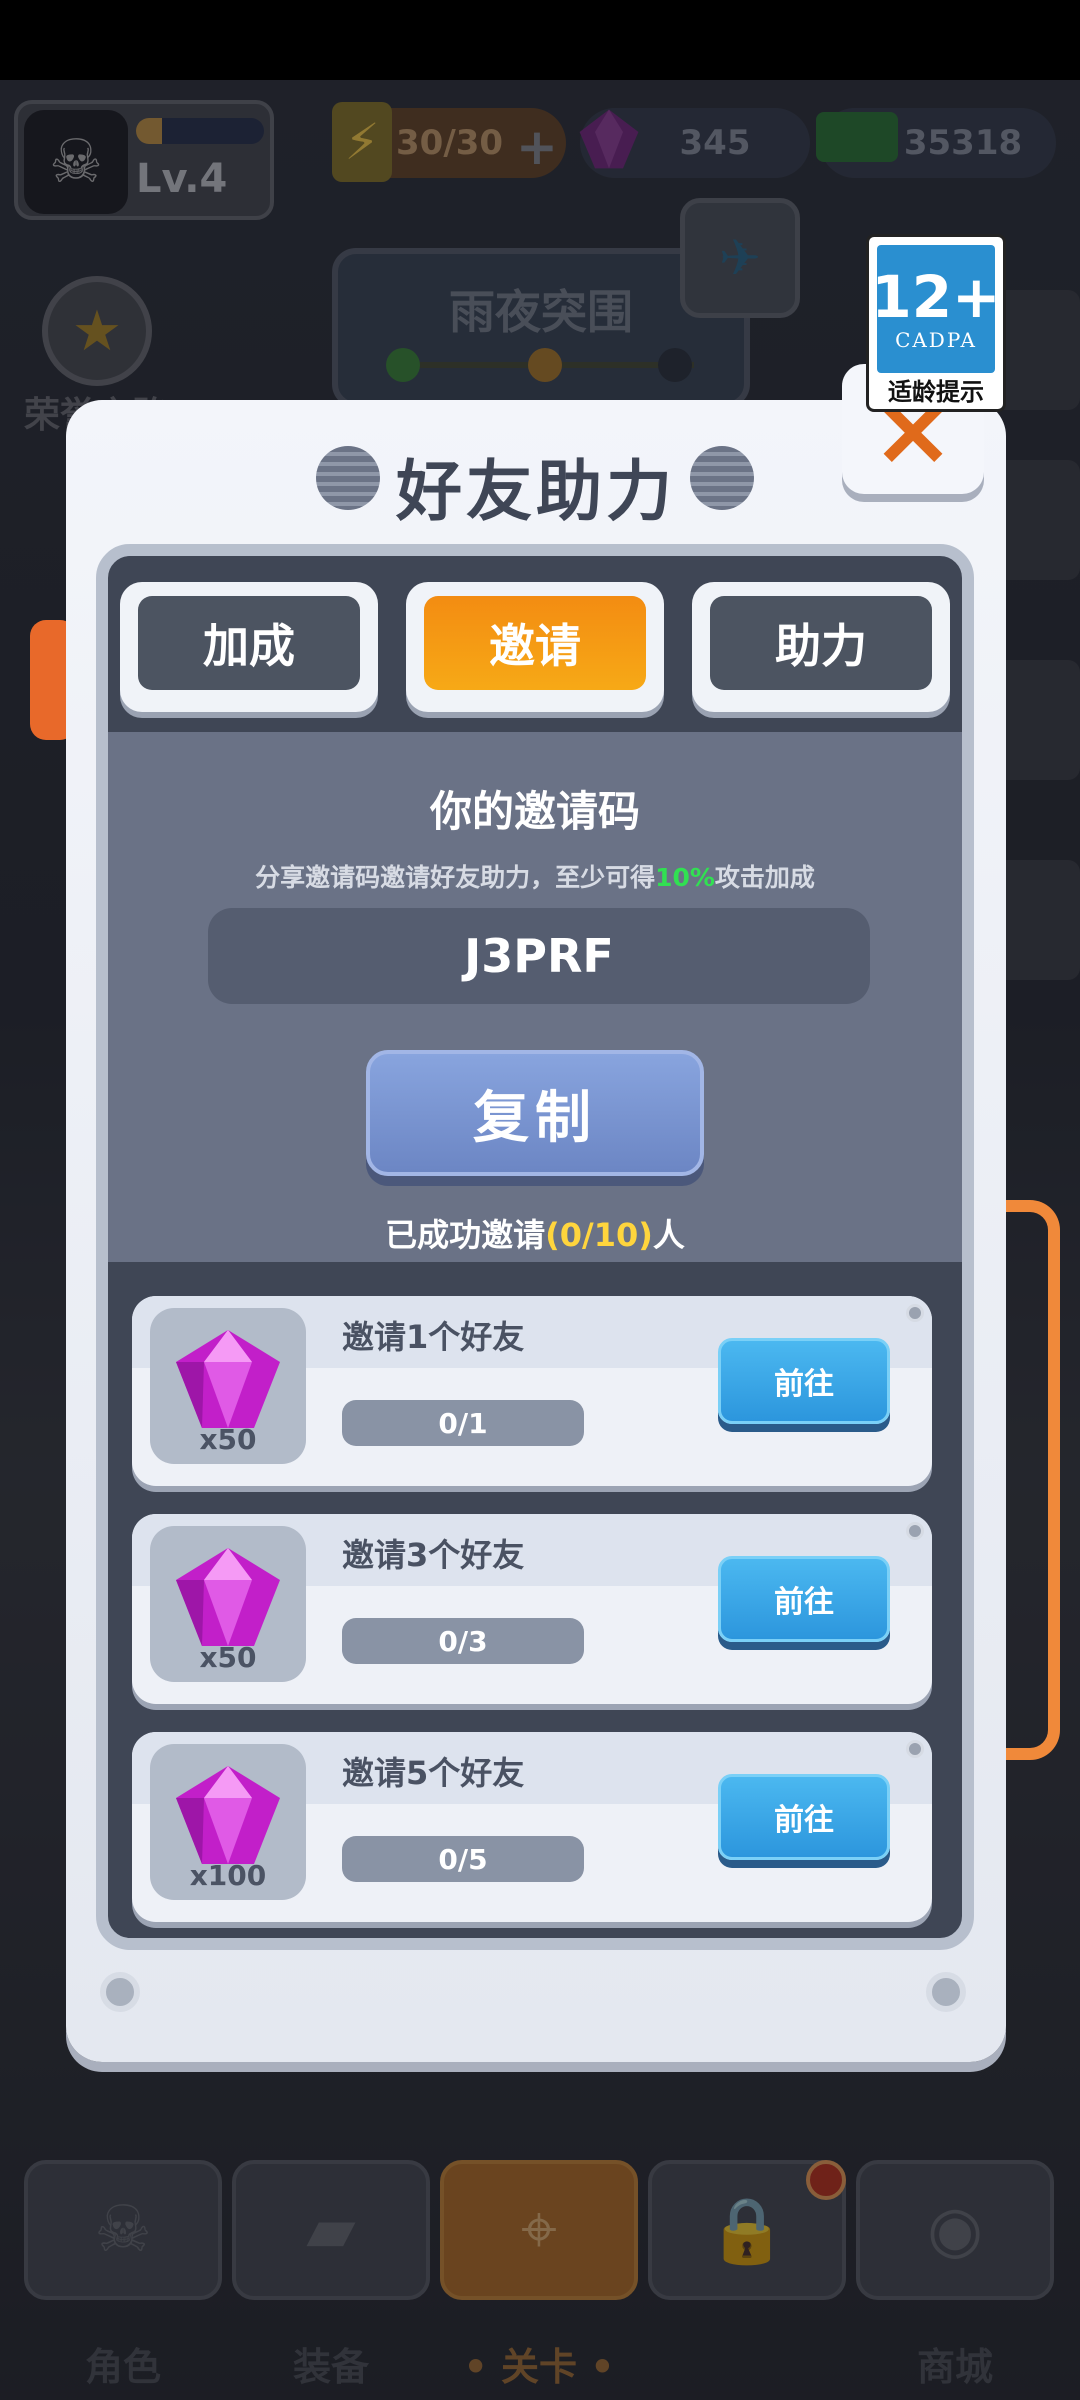 This screenshot has width=1080, height=2400. I want to click on list-item: x100 邀请5个好友 0/5 前往, so click(532, 1827).